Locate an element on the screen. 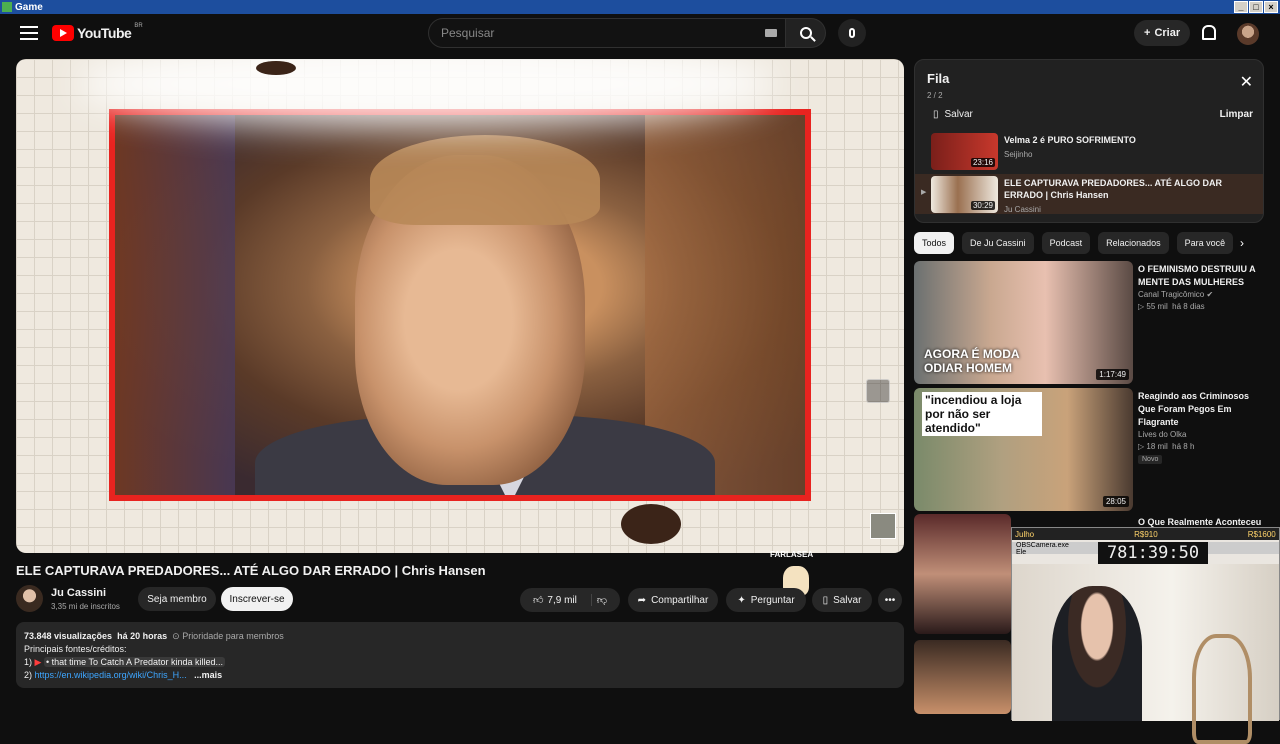 The height and width of the screenshot is (744, 1280). youtube-play-icon is located at coordinates (63, 33).